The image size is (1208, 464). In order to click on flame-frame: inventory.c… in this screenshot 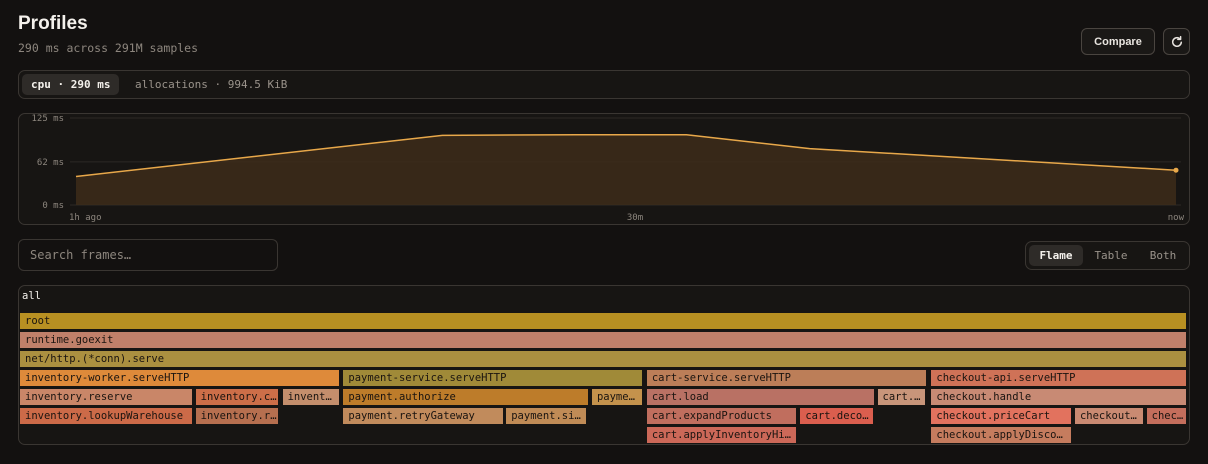, I will do `click(237, 397)`.